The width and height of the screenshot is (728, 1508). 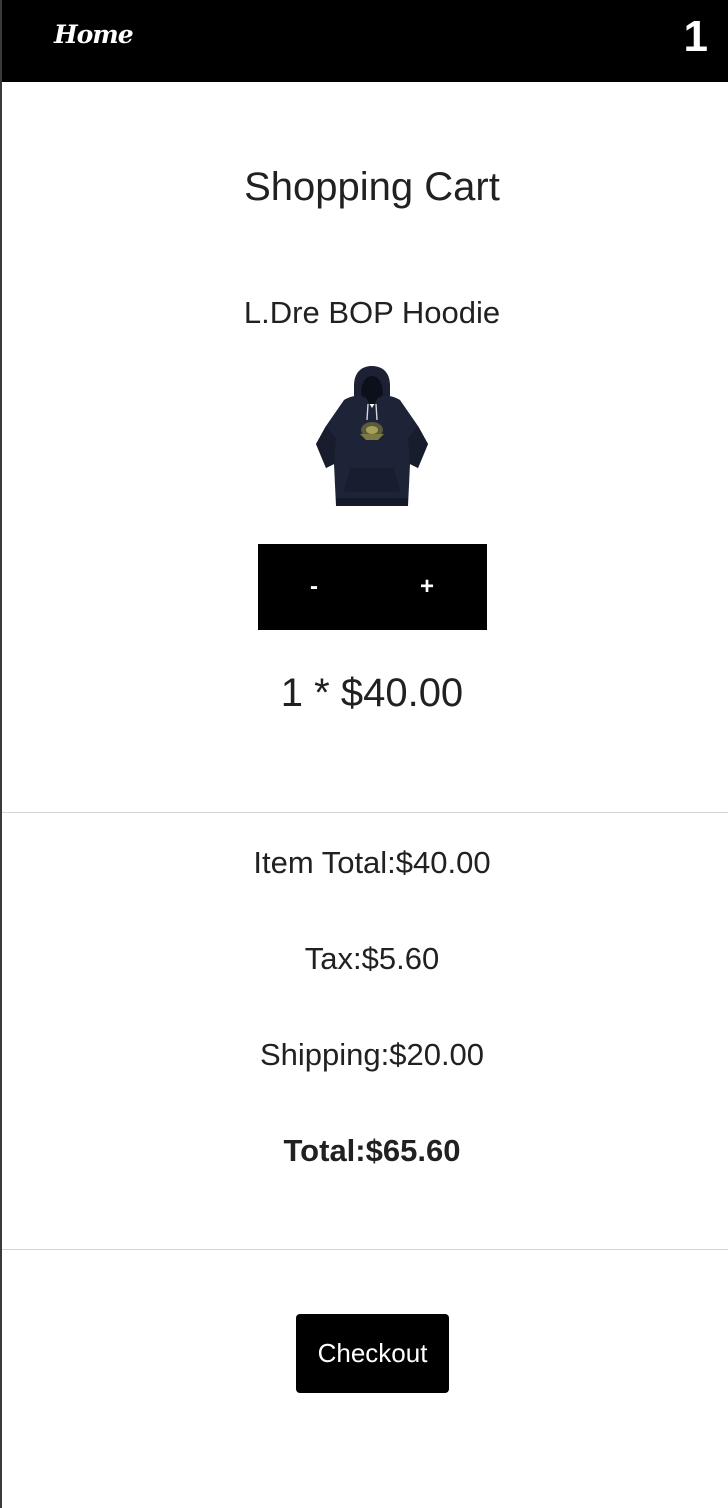 What do you see at coordinates (314, 587) in the screenshot?
I see `decrement-quantity-button: -` at bounding box center [314, 587].